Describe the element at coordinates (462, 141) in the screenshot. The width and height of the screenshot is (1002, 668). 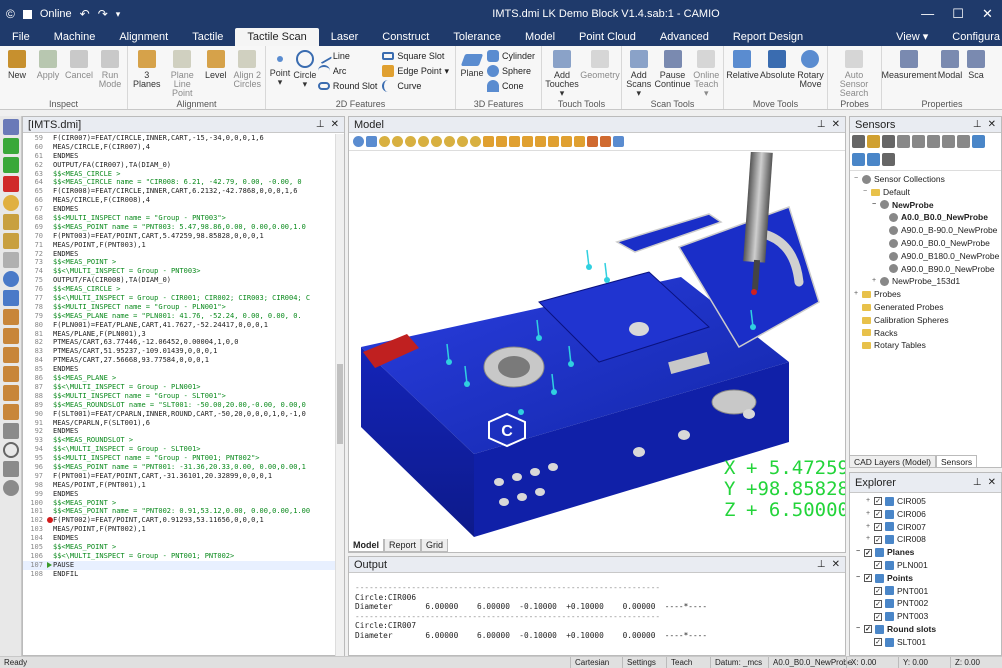
I see `zoom-next-icon` at that location.